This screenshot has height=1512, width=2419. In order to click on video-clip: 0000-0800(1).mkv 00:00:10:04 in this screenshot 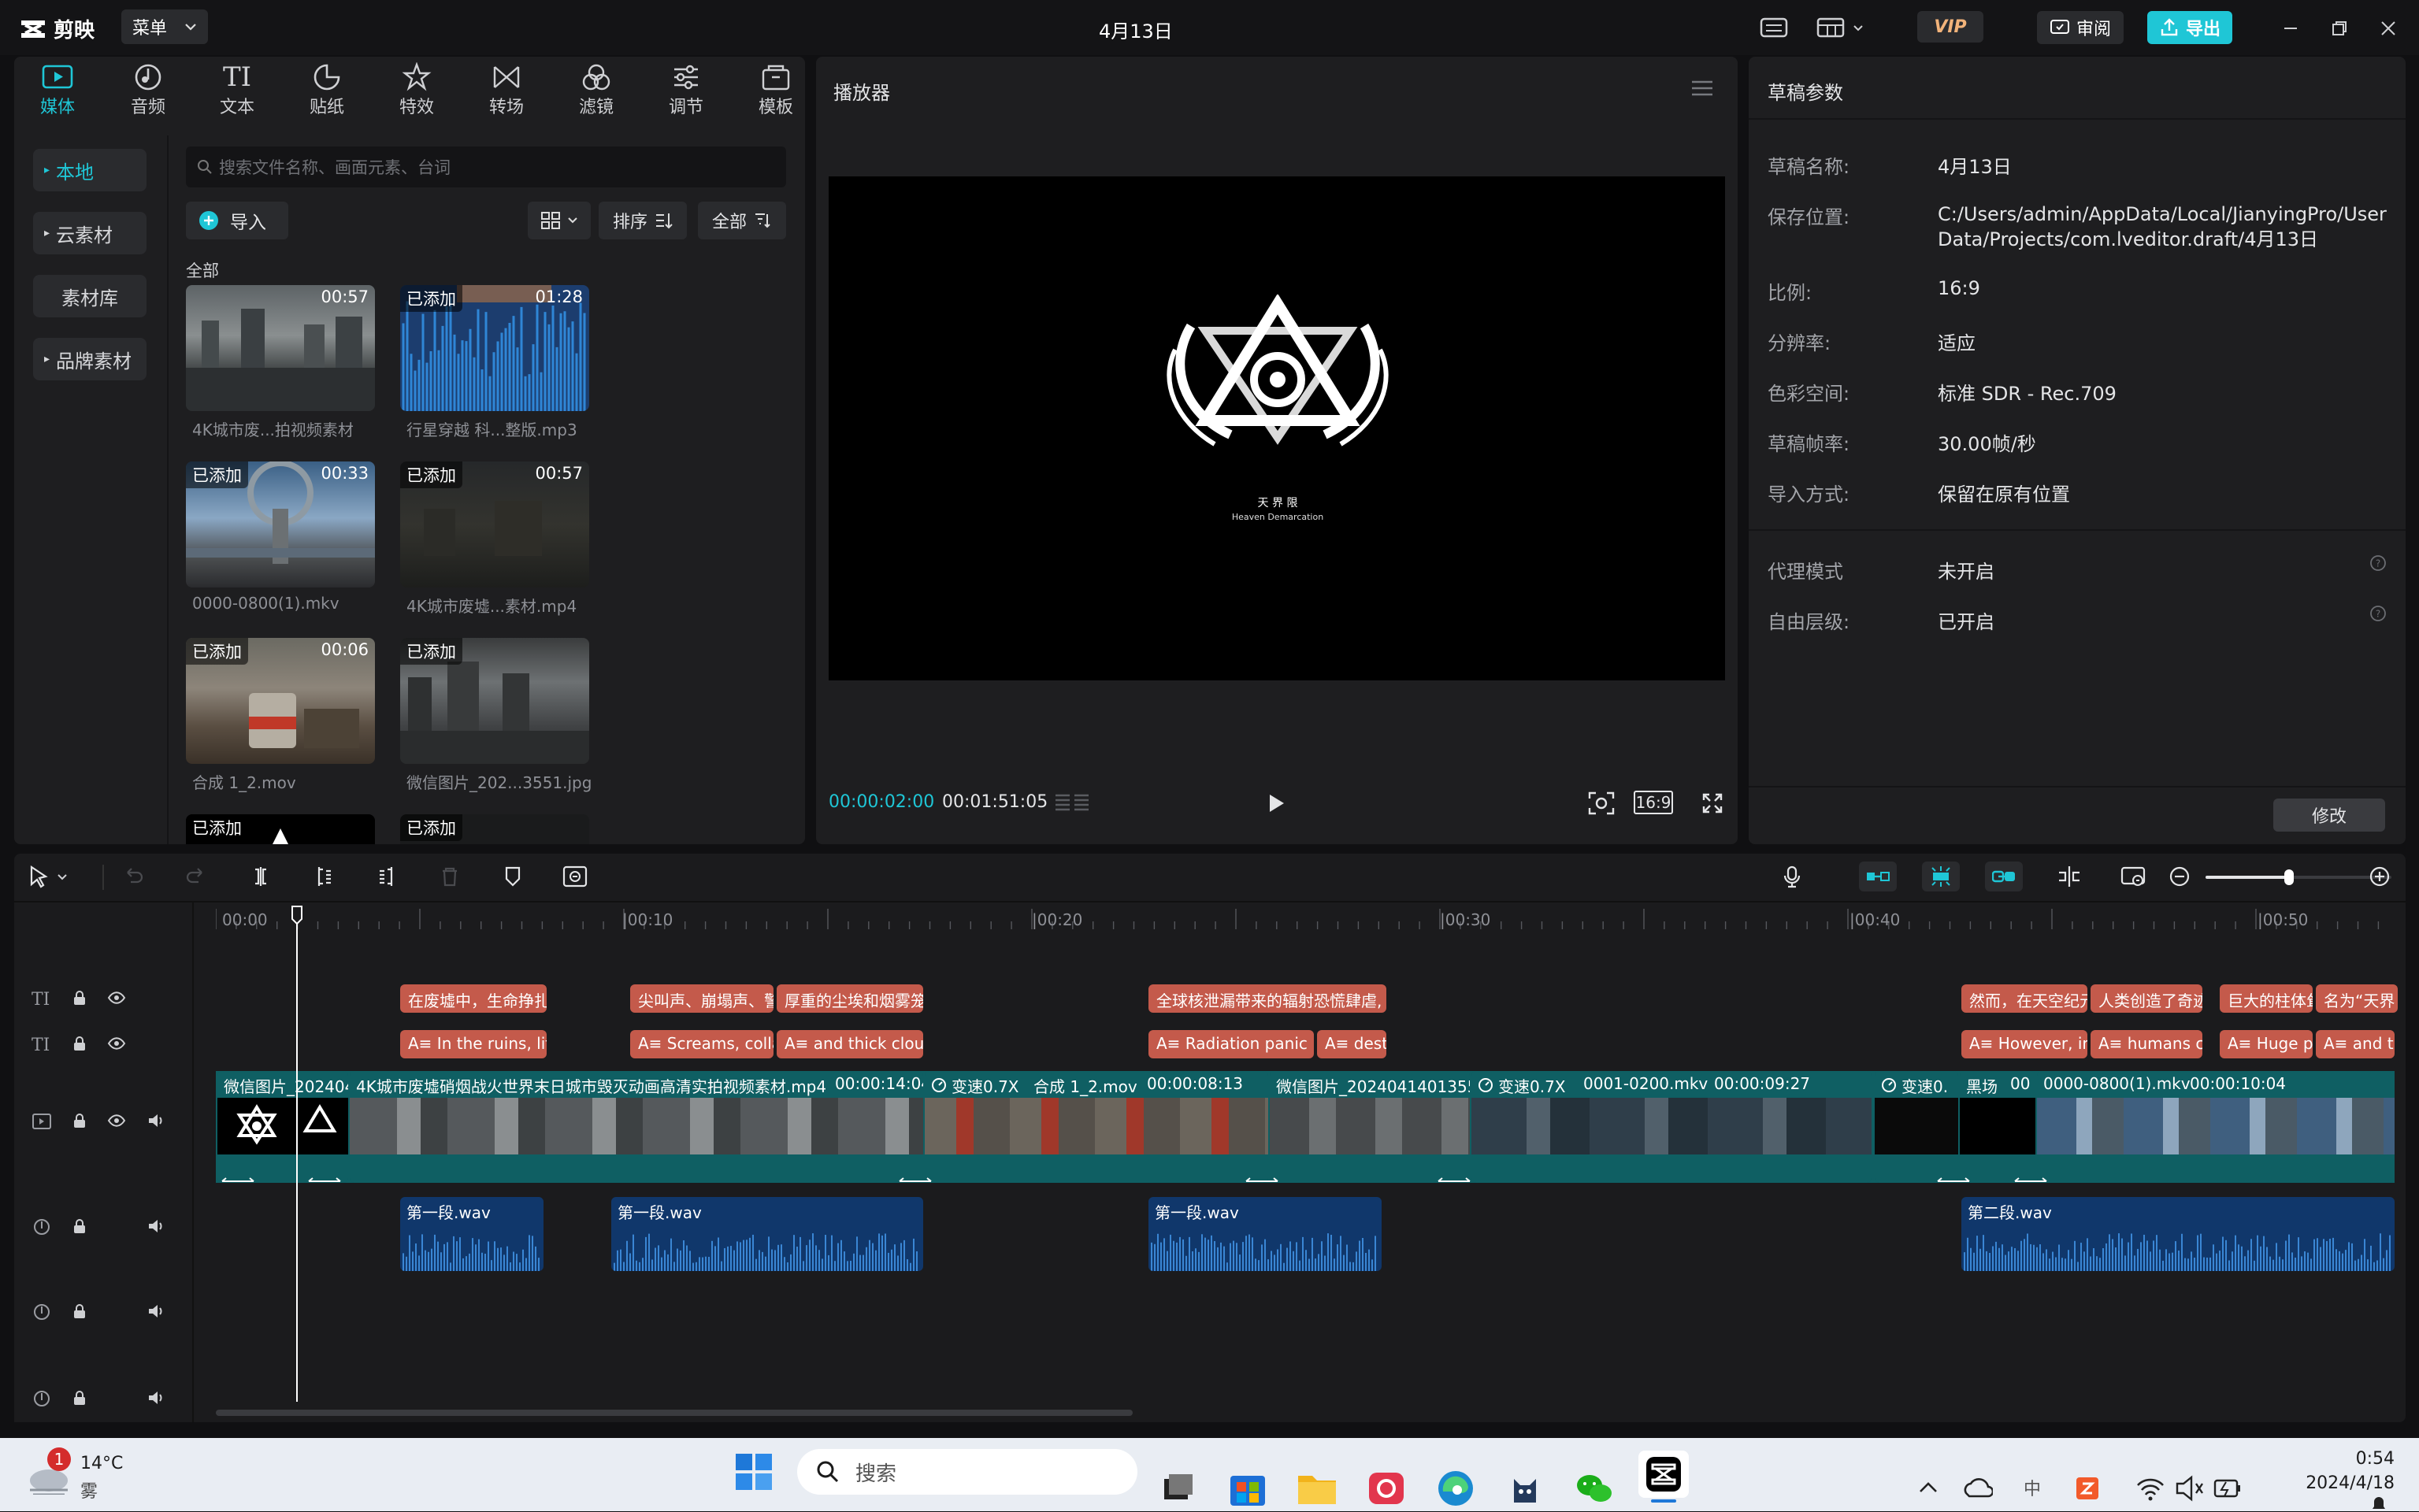, I will do `click(2216, 1127)`.